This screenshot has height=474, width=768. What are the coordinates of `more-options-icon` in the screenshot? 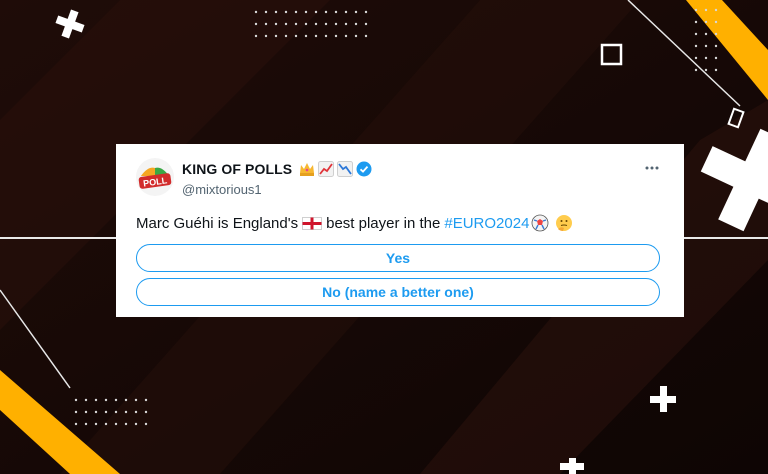 It's located at (652, 168).